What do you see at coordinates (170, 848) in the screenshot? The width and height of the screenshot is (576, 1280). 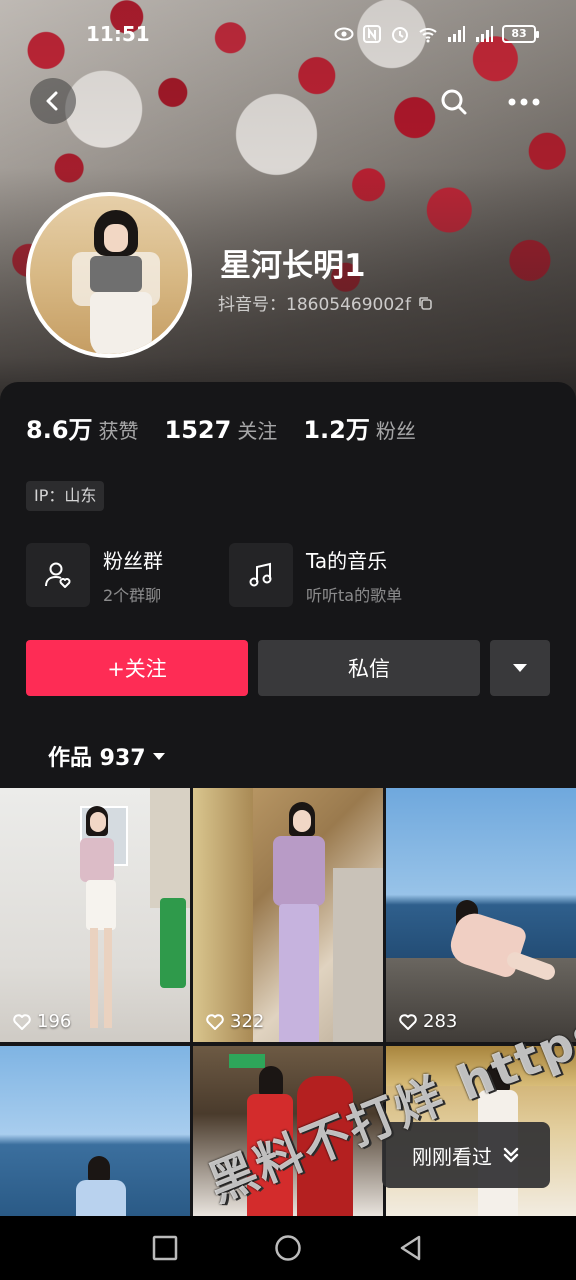 I see `wall-print` at bounding box center [170, 848].